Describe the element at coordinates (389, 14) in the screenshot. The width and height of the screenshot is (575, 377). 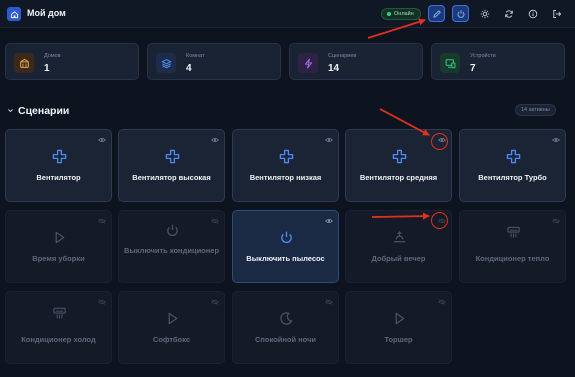
I see `online-dot-icon` at that location.